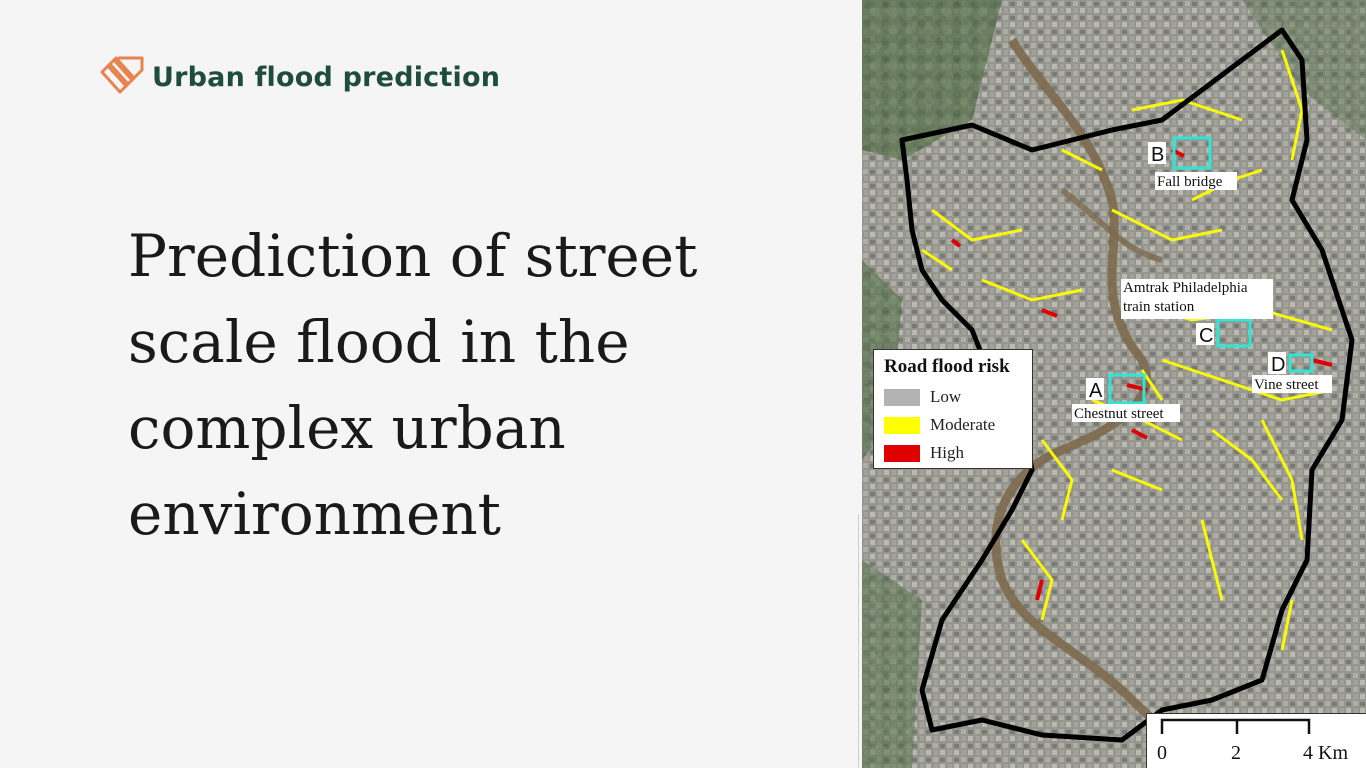 Image resolution: width=1366 pixels, height=768 pixels. Describe the element at coordinates (1235, 726) in the screenshot. I see `scale-bar-ticks` at that location.